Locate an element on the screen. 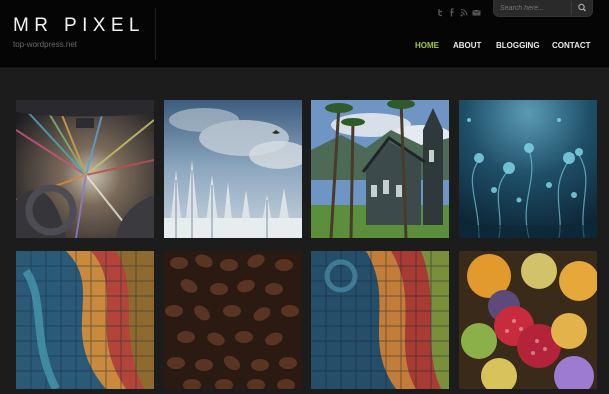  gallery-tile-fruit is located at coordinates (528, 320).